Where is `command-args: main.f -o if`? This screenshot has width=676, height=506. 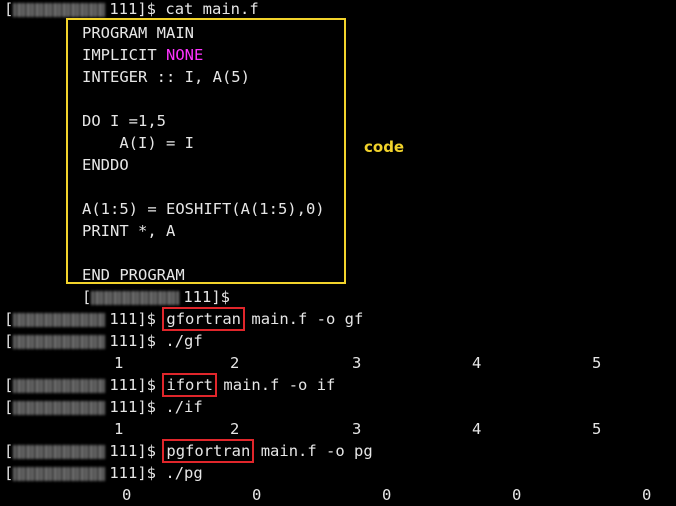
command-args: main.f -o if is located at coordinates (279, 385).